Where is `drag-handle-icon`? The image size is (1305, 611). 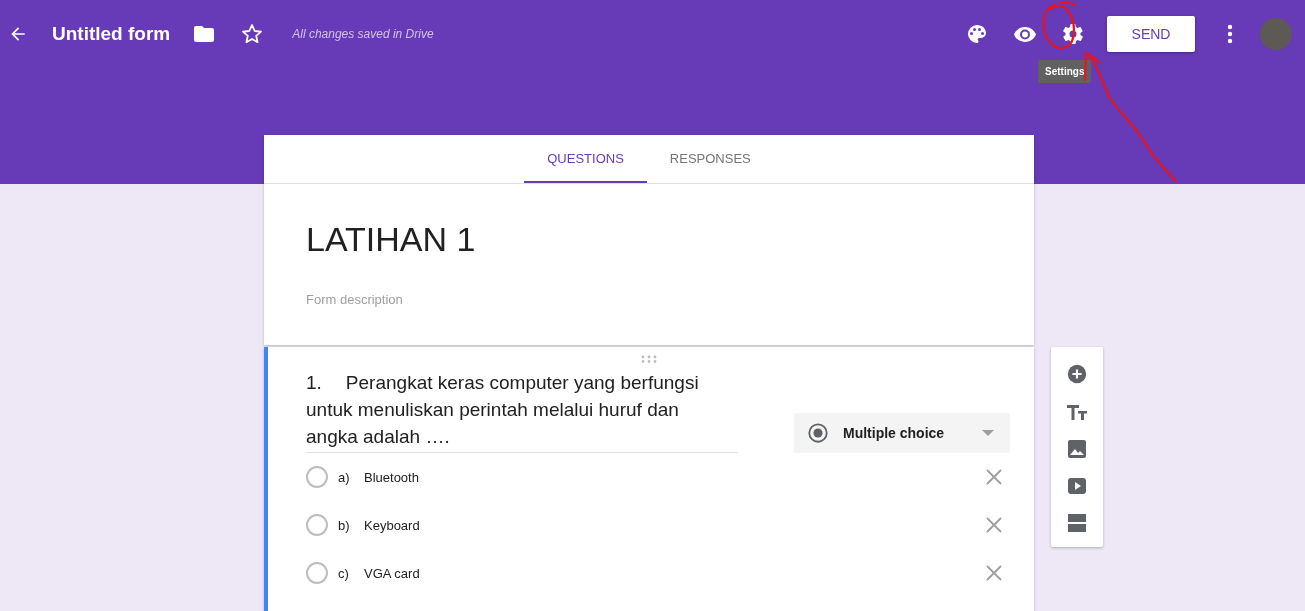 drag-handle-icon is located at coordinates (649, 359).